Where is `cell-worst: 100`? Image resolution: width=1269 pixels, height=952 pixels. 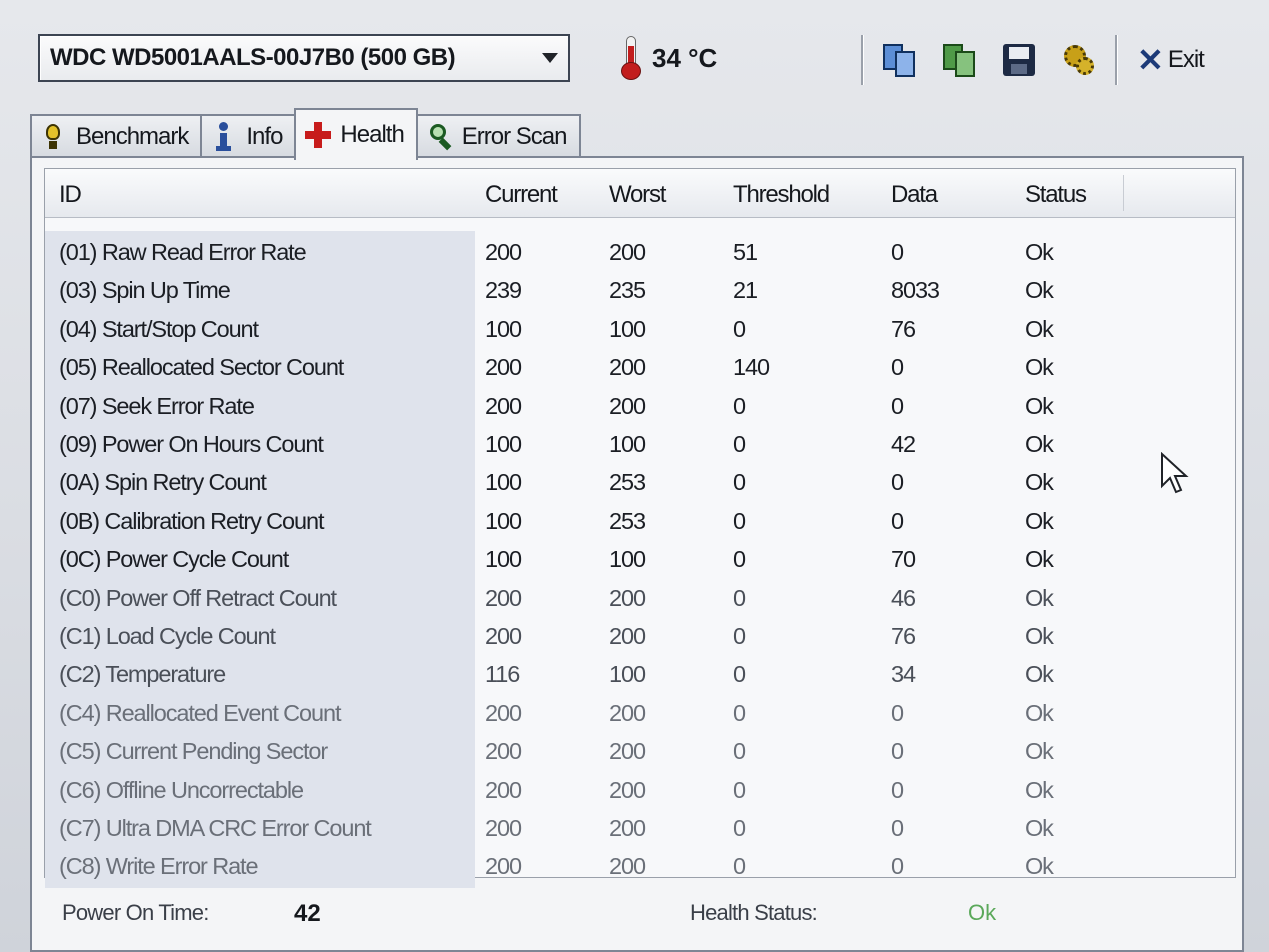
cell-worst: 100 is located at coordinates (627, 444).